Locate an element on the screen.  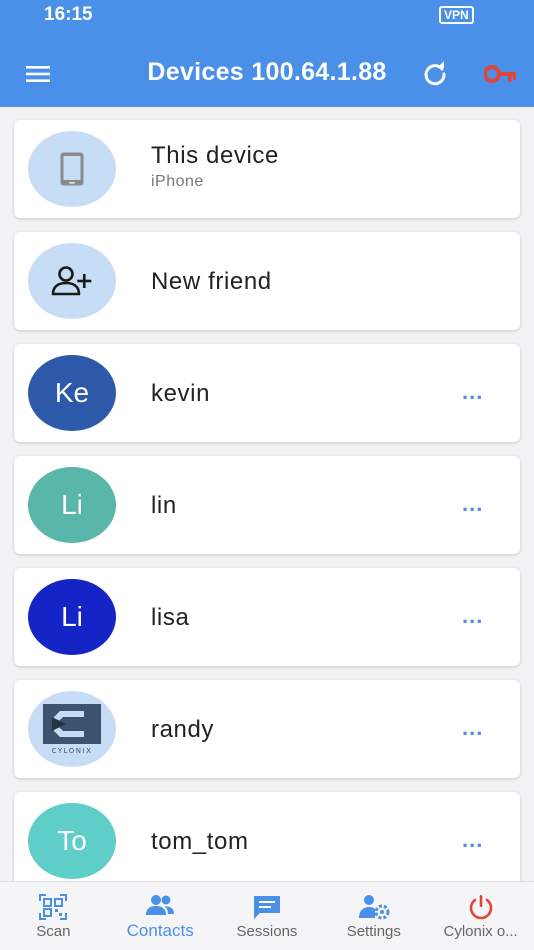
tab-sessions: Sessions is located at coordinates (267, 916).